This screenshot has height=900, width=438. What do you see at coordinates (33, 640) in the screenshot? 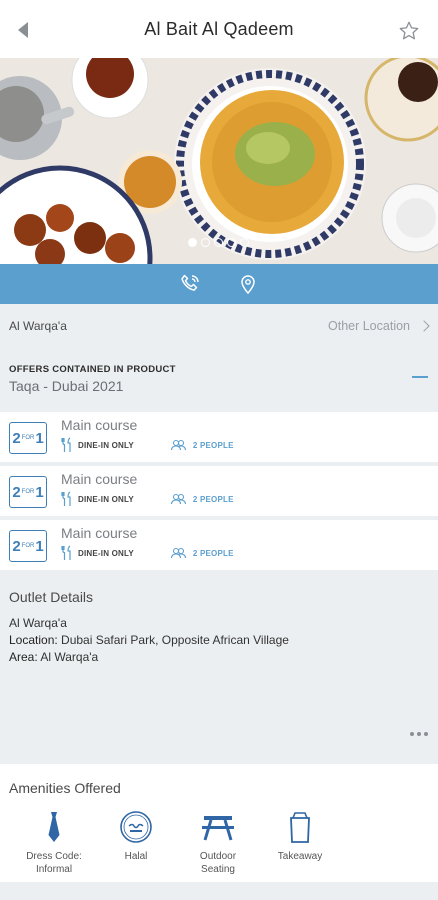
I see `location-label: Location:` at bounding box center [33, 640].